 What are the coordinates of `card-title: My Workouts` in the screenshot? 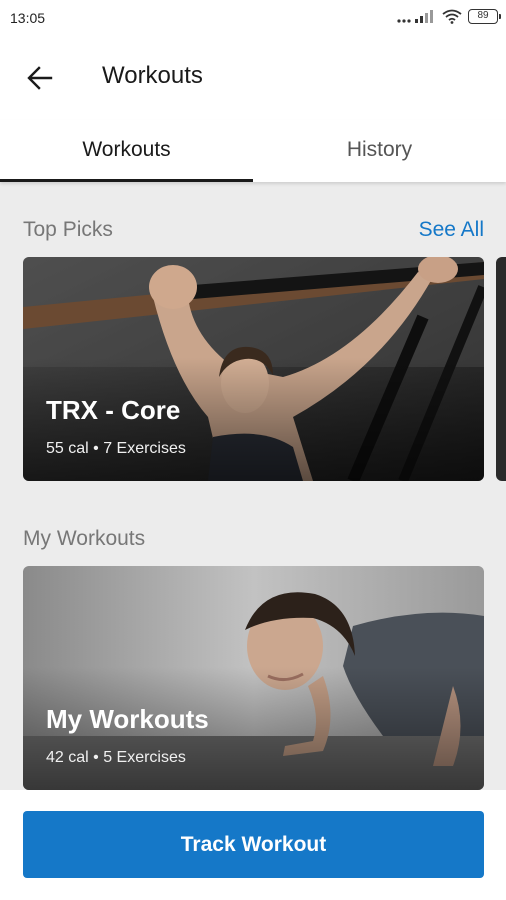 It's located at (127, 719).